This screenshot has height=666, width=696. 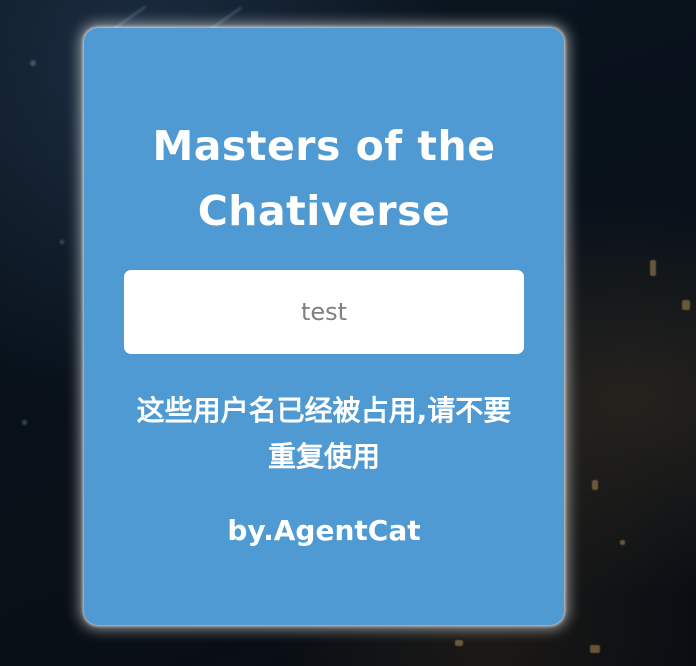 I want to click on username-taken-message: 这些用户名已经被占用,请不要重复使用, so click(x=324, y=433).